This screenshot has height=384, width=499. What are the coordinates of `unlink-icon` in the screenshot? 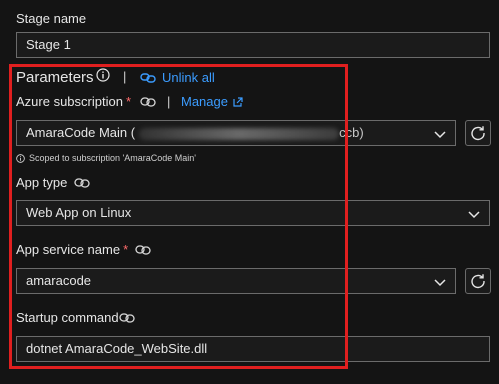 It's located at (148, 77).